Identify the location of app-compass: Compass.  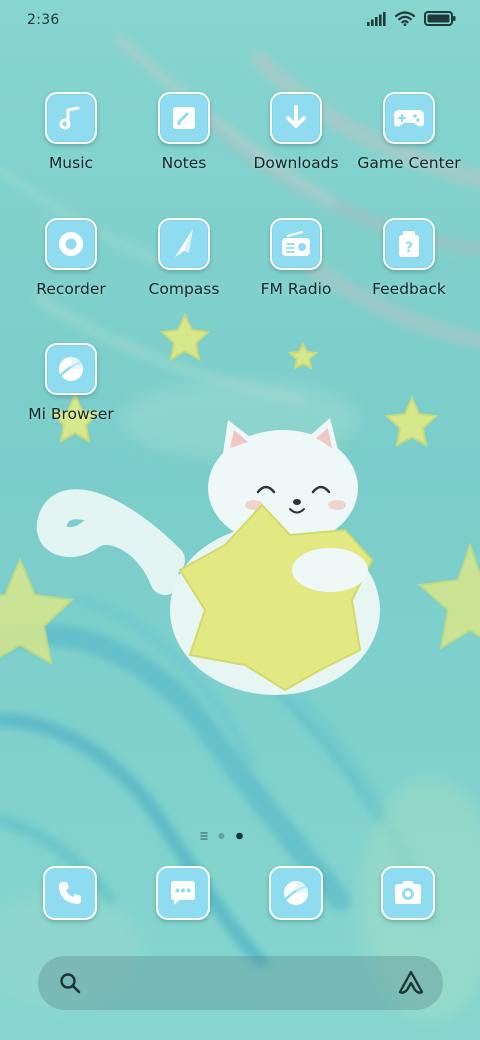
(184, 258).